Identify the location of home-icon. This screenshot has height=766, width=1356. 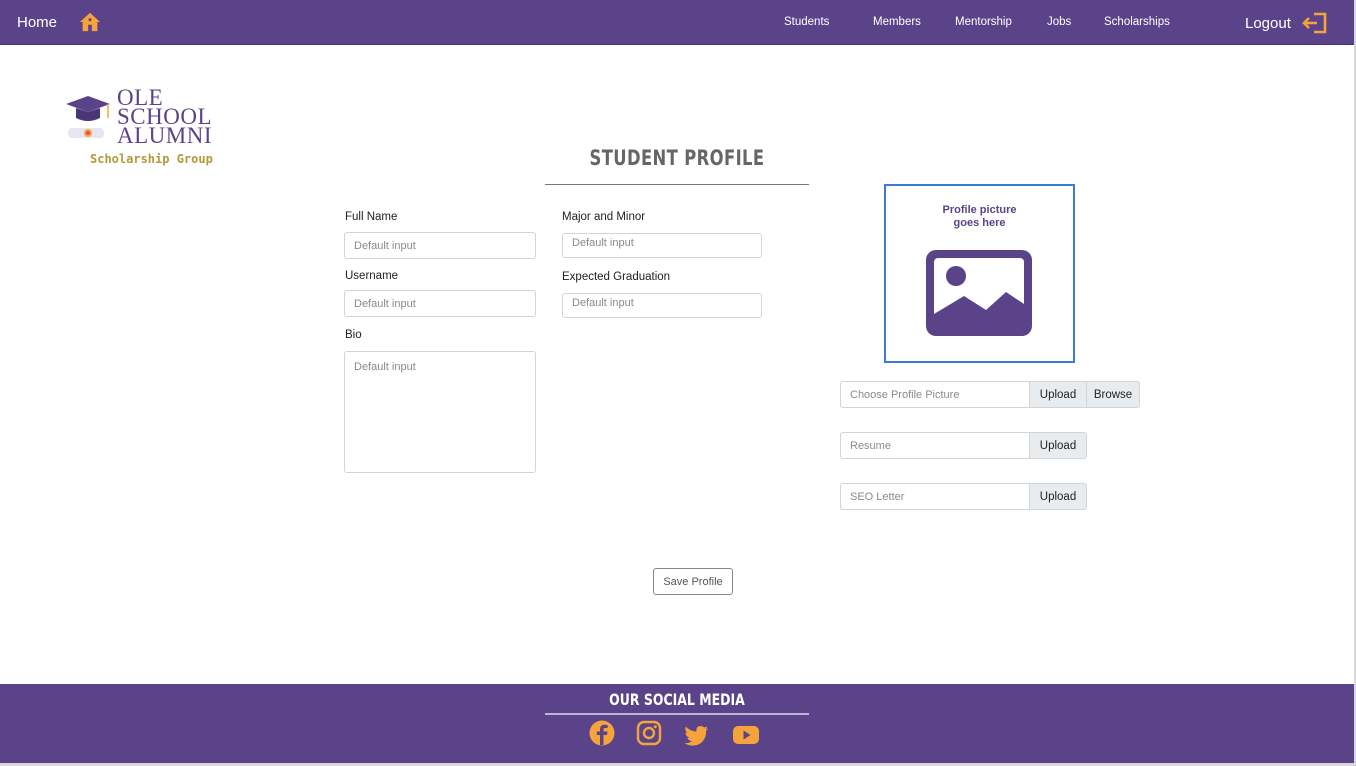
(90, 22).